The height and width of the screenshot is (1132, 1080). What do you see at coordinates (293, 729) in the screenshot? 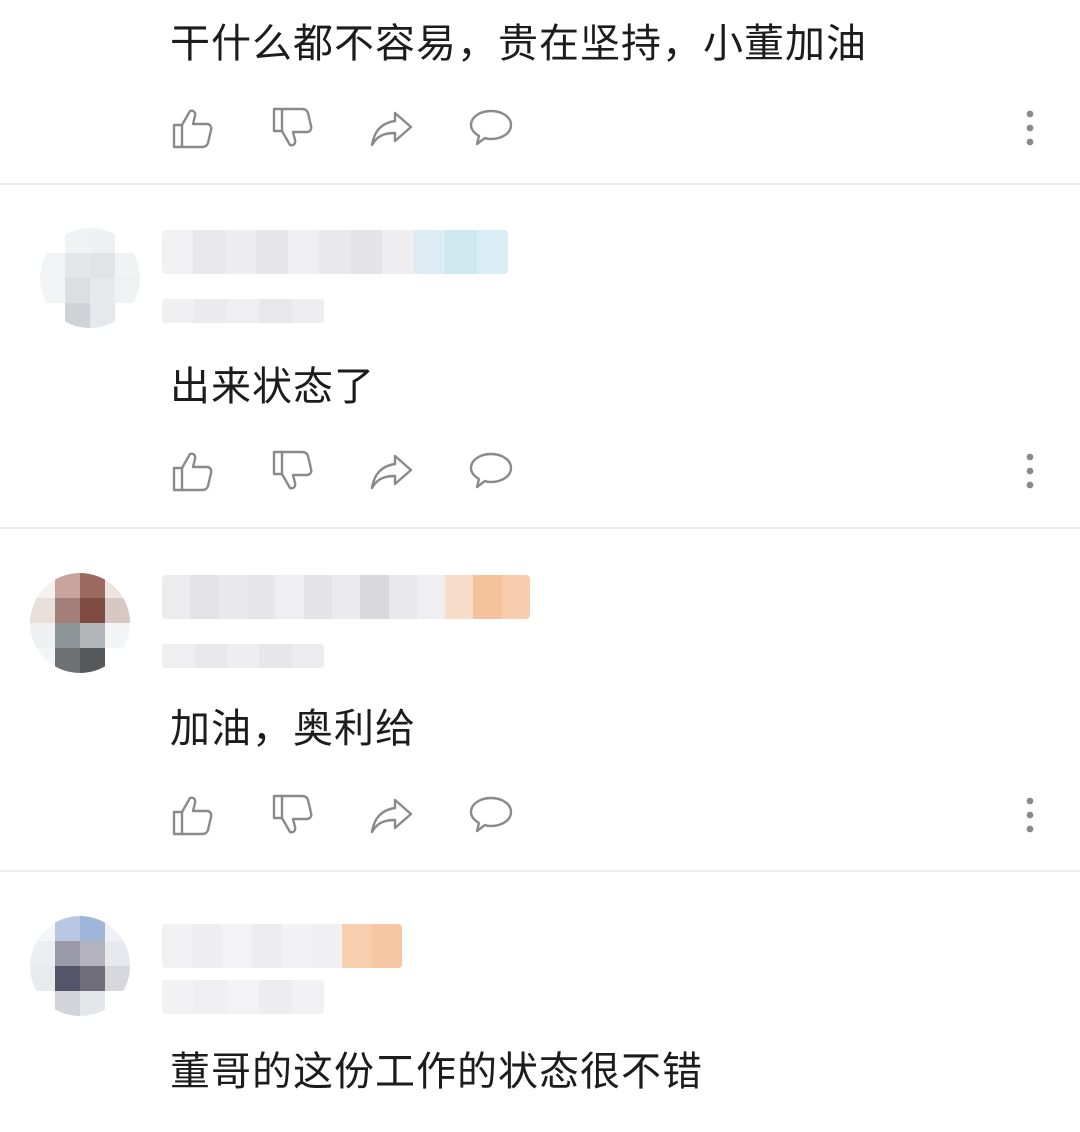
I see `comment-text: 加油，奥利给` at bounding box center [293, 729].